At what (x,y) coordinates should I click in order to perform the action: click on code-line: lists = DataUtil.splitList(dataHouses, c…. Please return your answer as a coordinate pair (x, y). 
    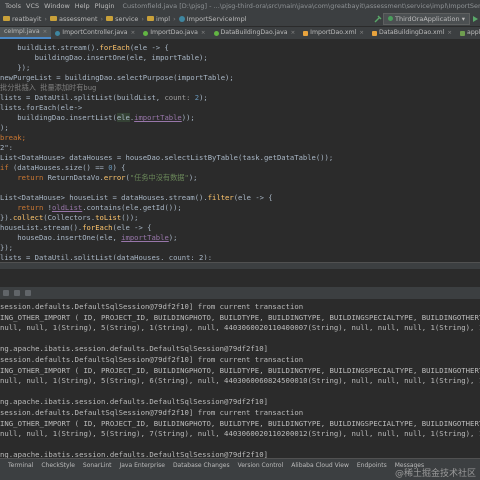
    Looking at the image, I should click on (106, 256).